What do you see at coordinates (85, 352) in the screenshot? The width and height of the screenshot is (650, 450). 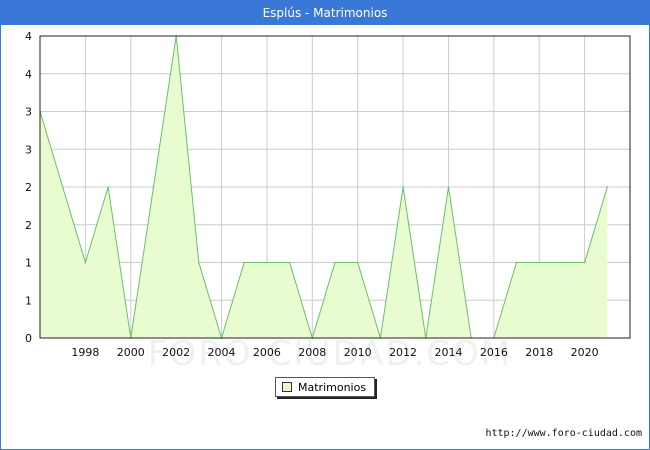 I see `x-tick-label: 1998` at bounding box center [85, 352].